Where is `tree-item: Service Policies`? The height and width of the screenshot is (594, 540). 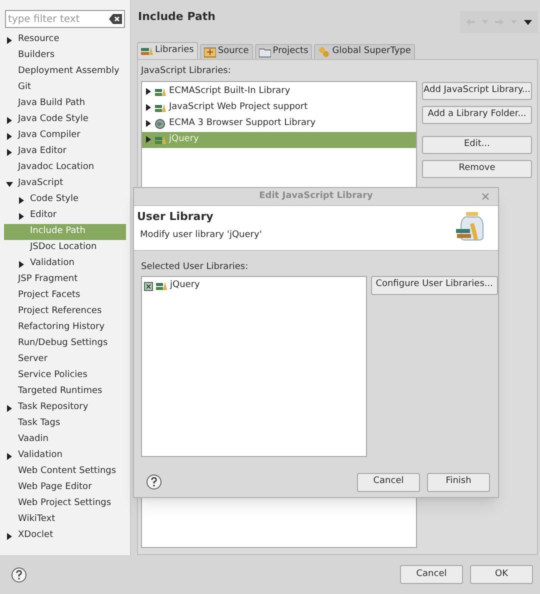 tree-item: Service Policies is located at coordinates (65, 376).